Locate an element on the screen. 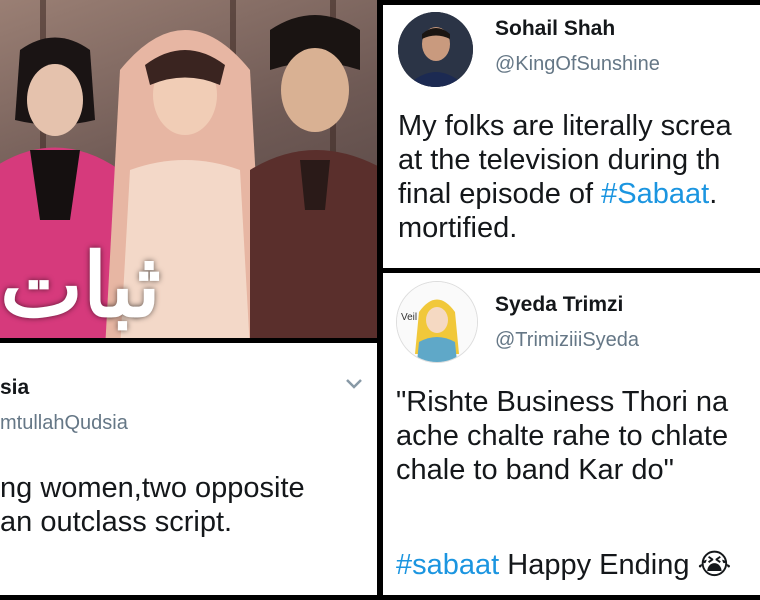  hashtag-link: #sabaat is located at coordinates (447, 565).